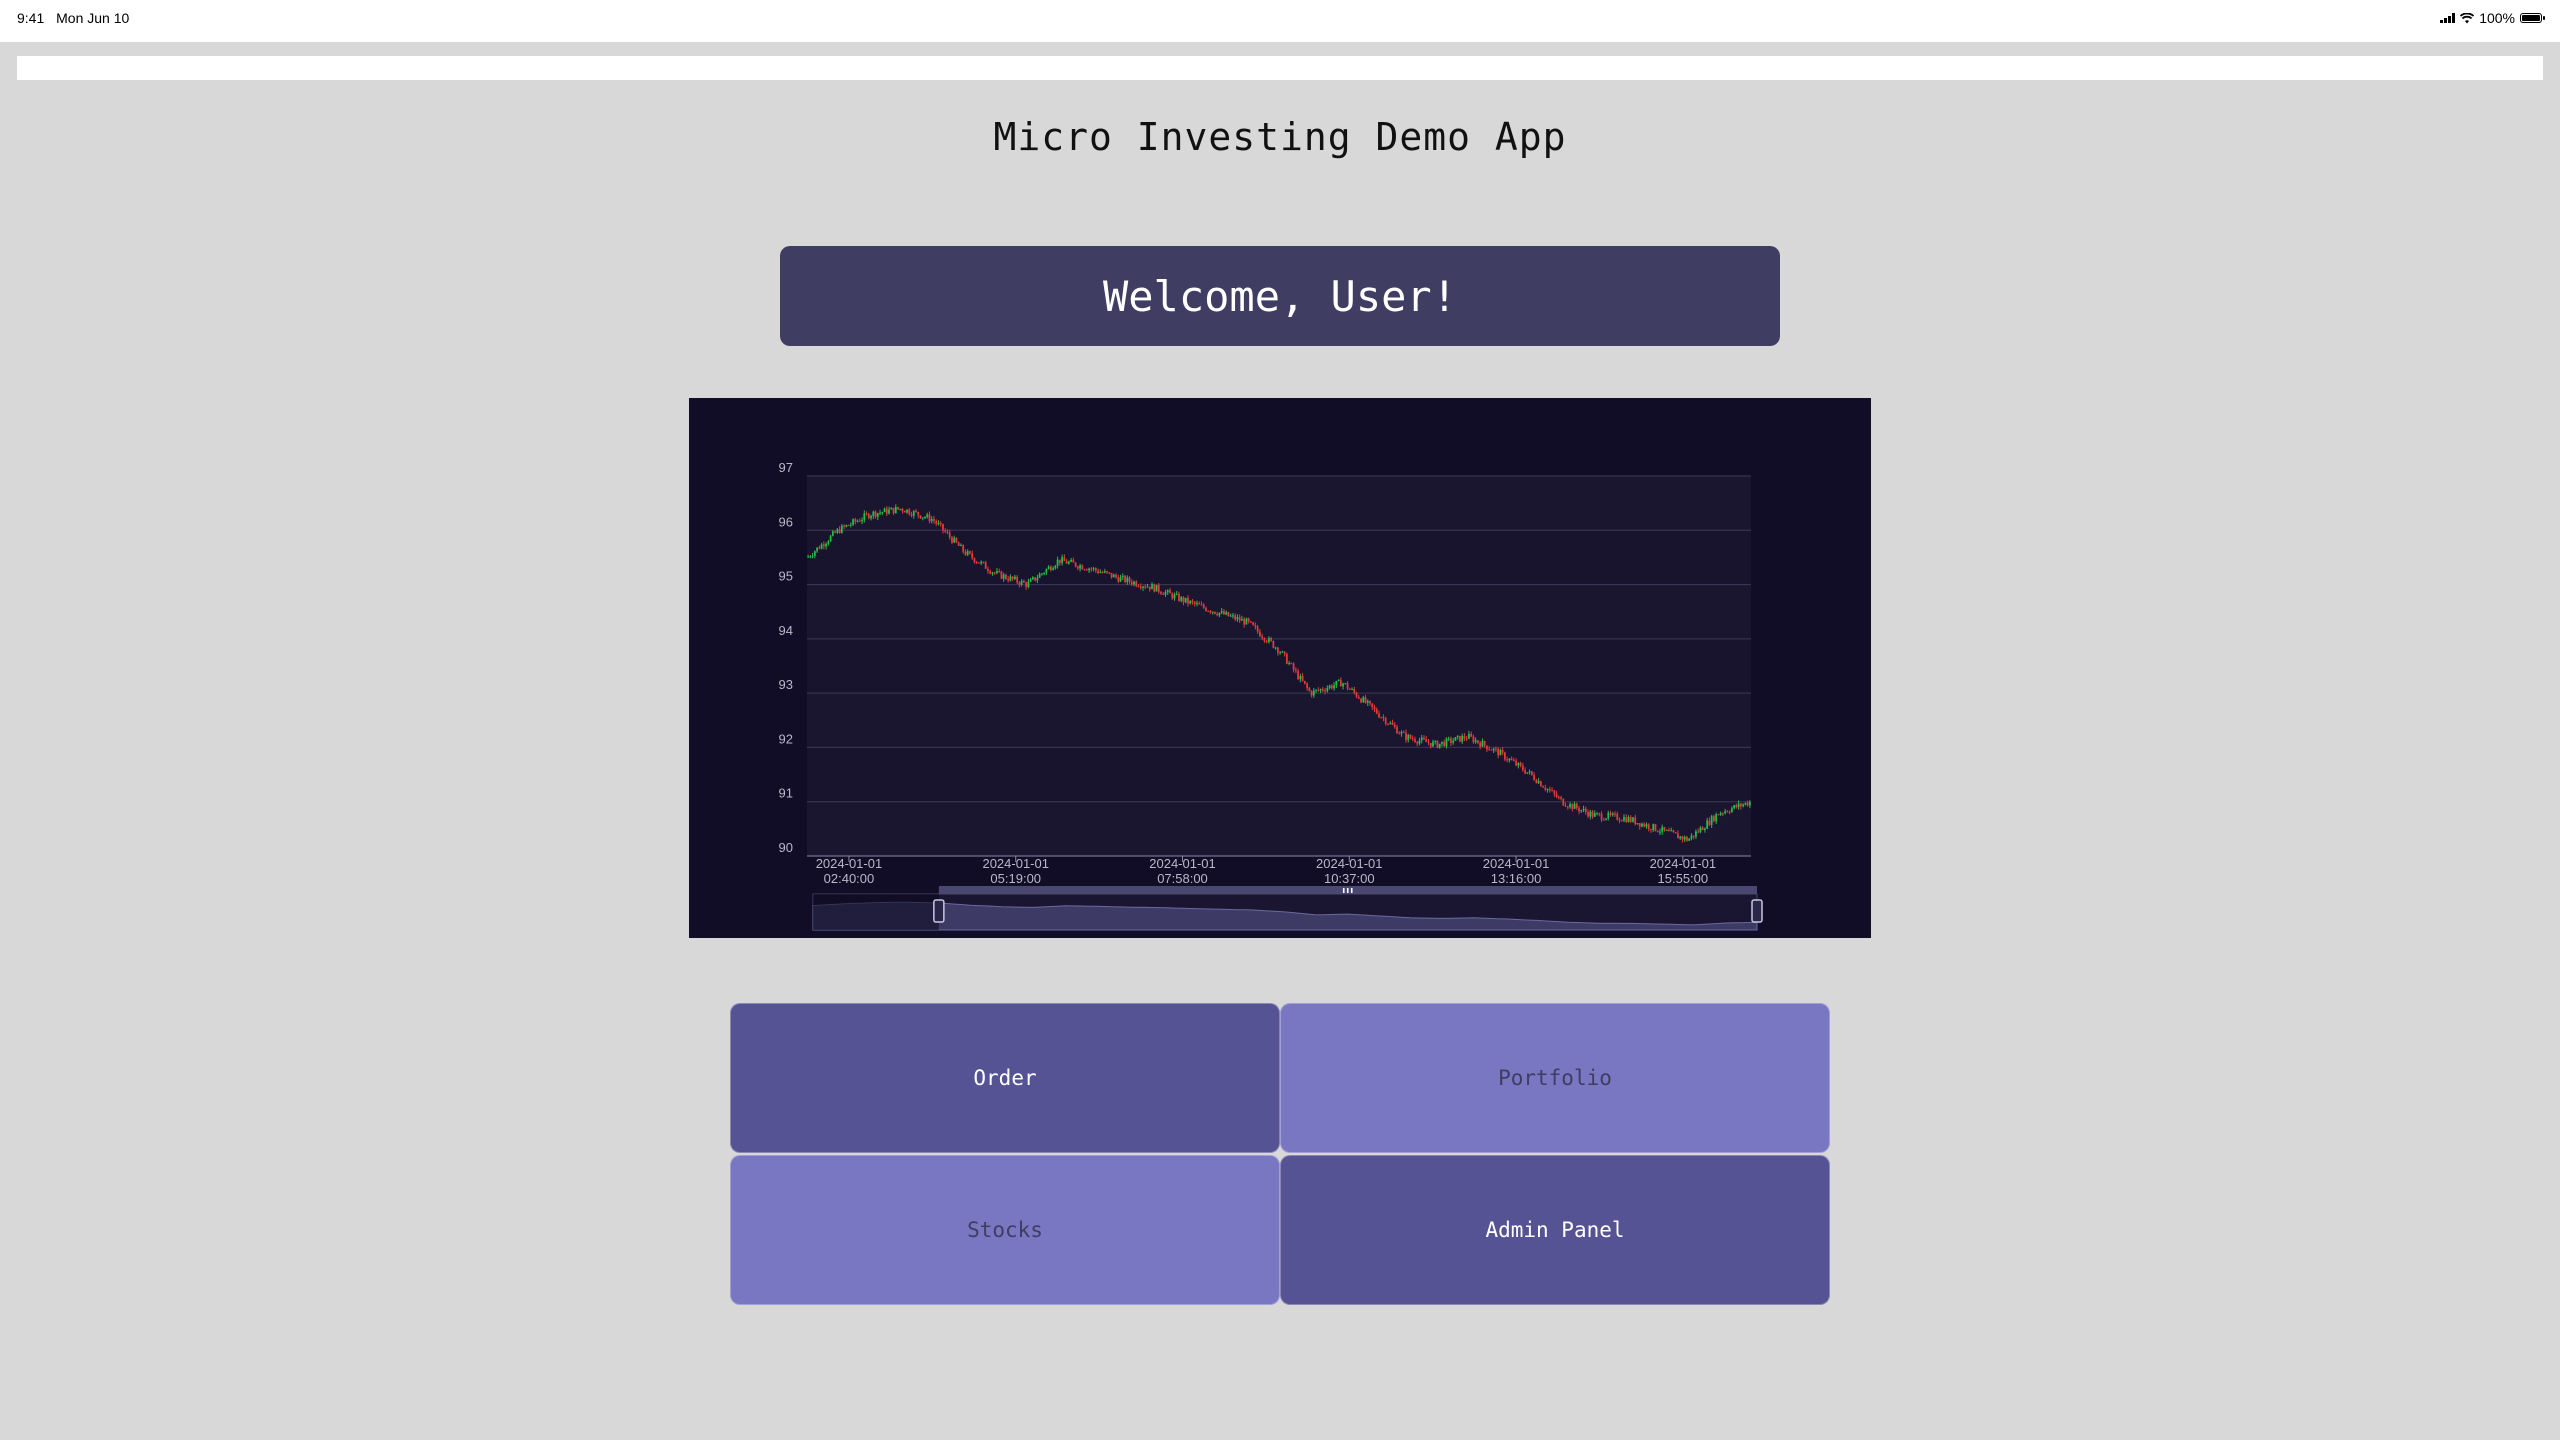 This screenshot has height=1440, width=2560. I want to click on admin-panel-button-label: Admin Panel, so click(1555, 1230).